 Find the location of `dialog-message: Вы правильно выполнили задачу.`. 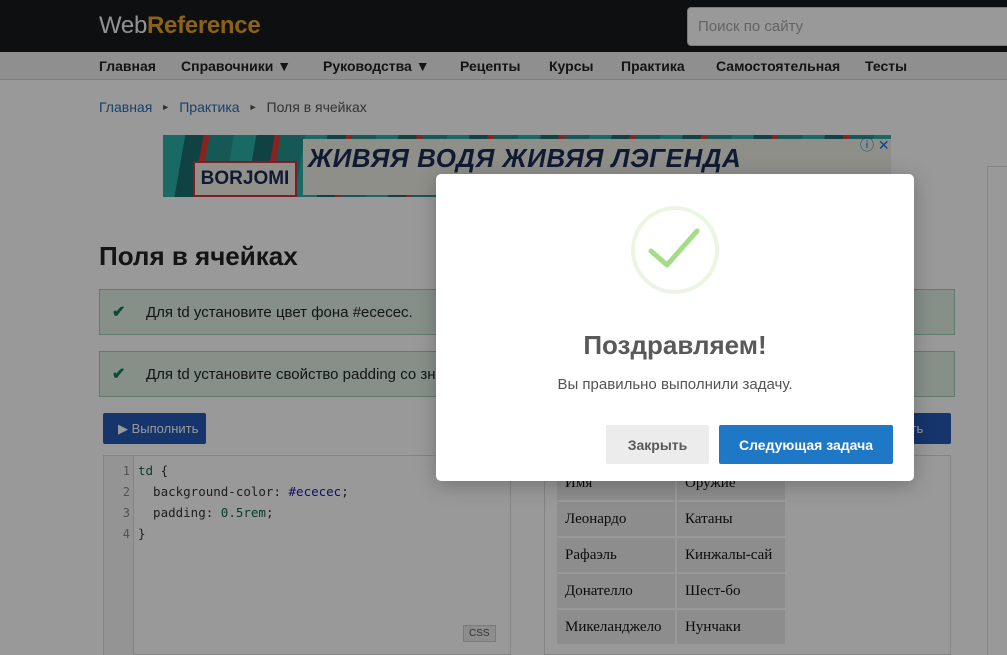

dialog-message: Вы правильно выполнили задачу. is located at coordinates (675, 384).